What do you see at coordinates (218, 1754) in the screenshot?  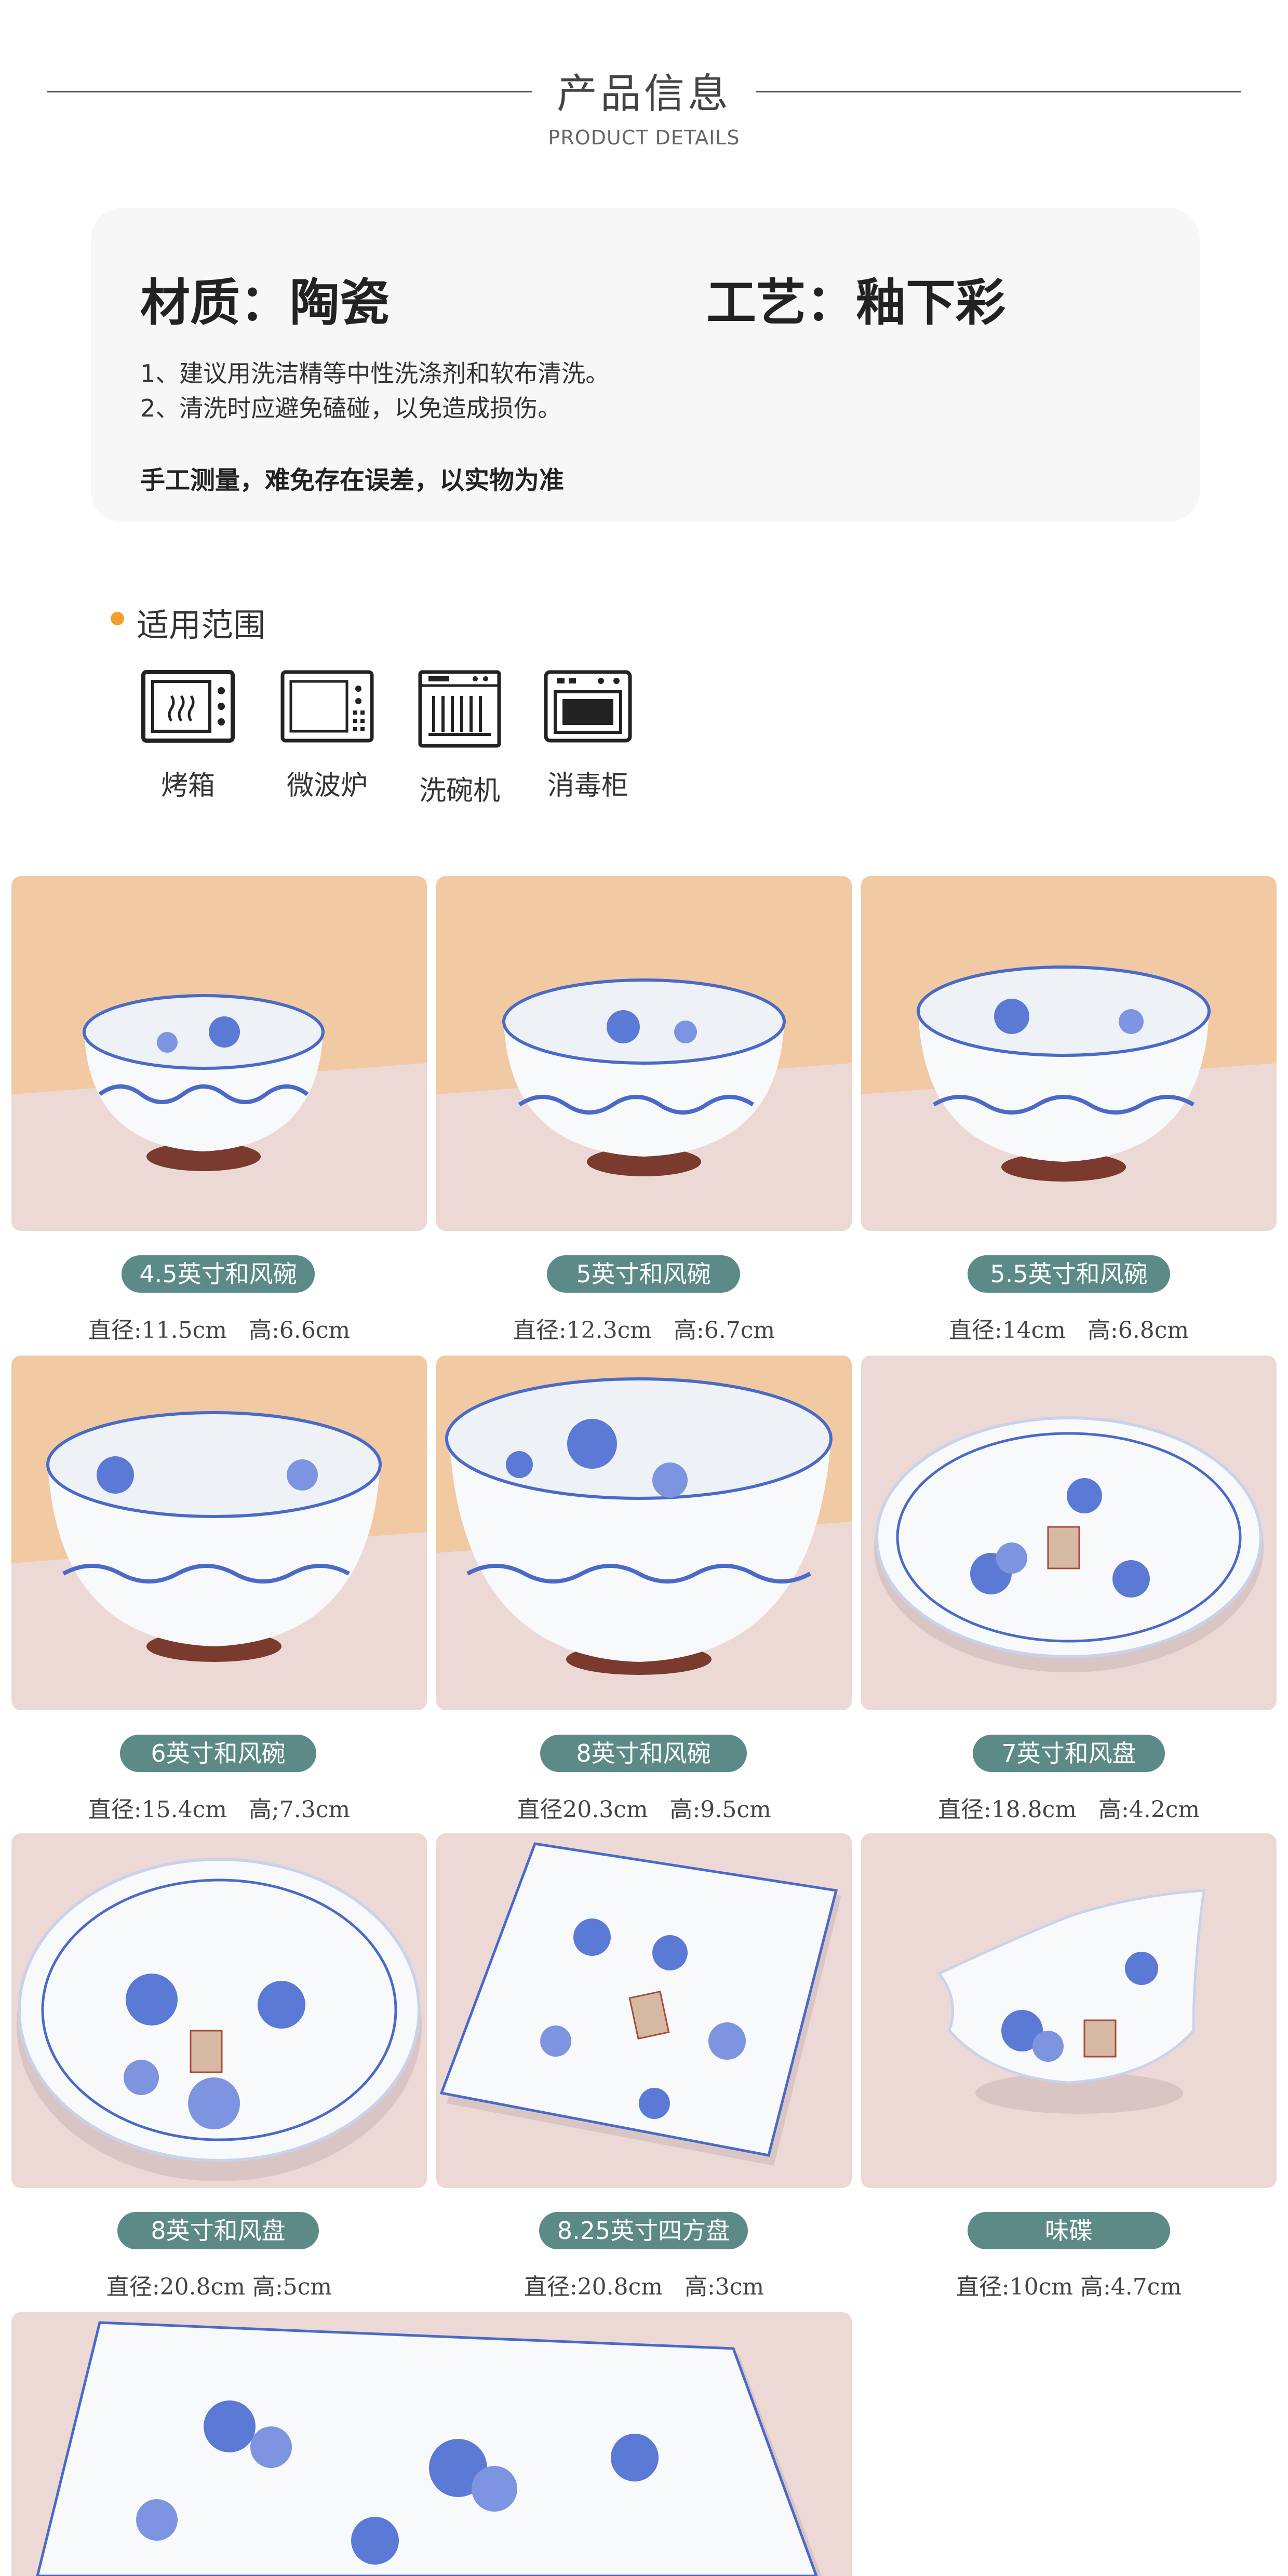 I see `product-name-pill: 6英寸和风碗` at bounding box center [218, 1754].